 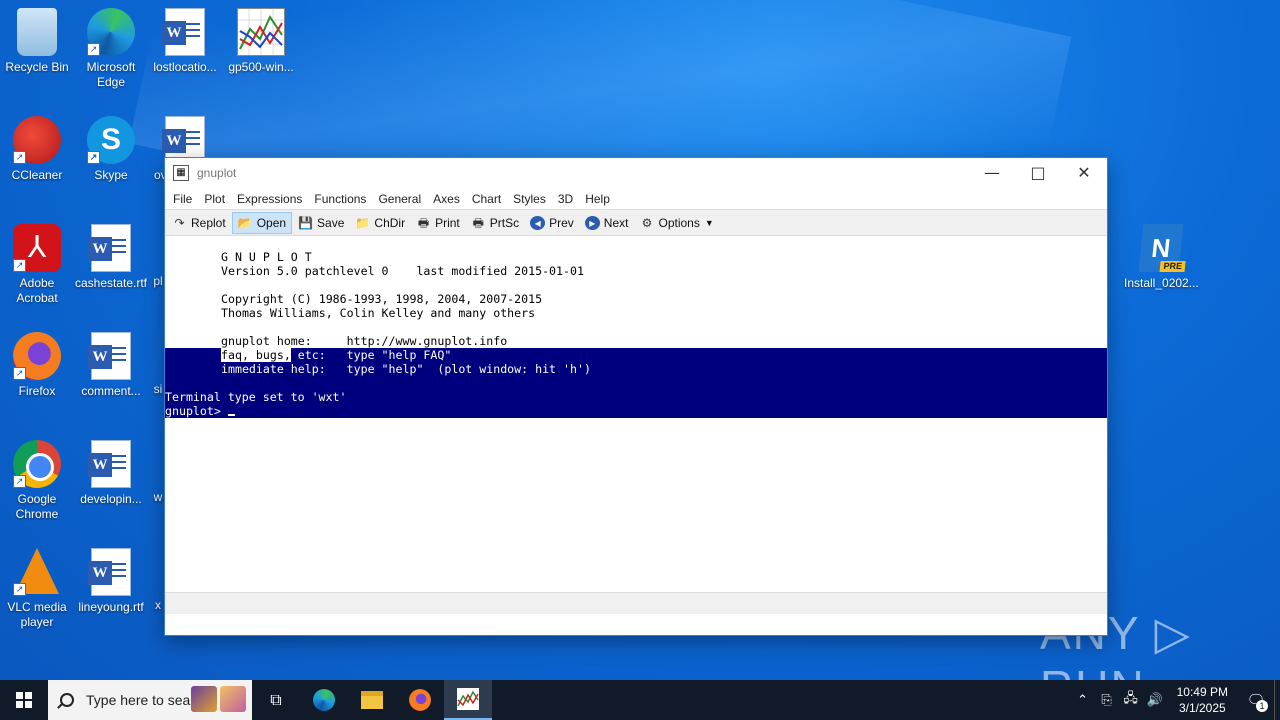 I want to click on desktop-icon-skype: S ↗ Skype, so click(x=111, y=149).